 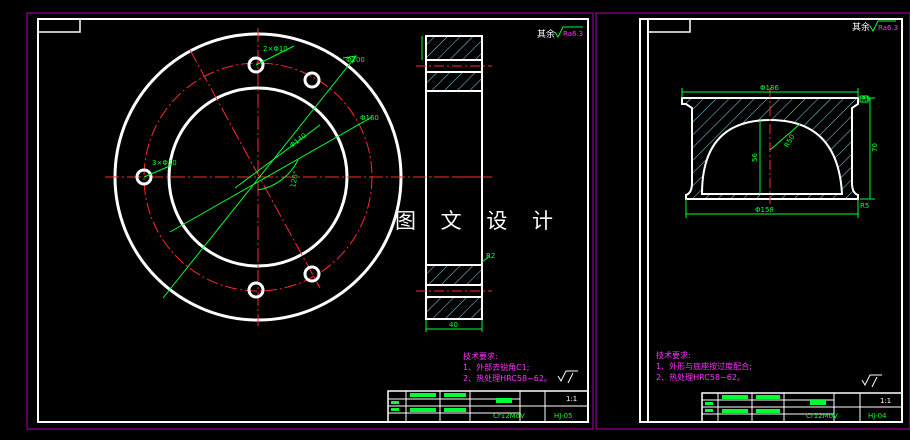 I want to click on tech-note-2-2: 2、热处理HRC58~62。, so click(x=700, y=377).